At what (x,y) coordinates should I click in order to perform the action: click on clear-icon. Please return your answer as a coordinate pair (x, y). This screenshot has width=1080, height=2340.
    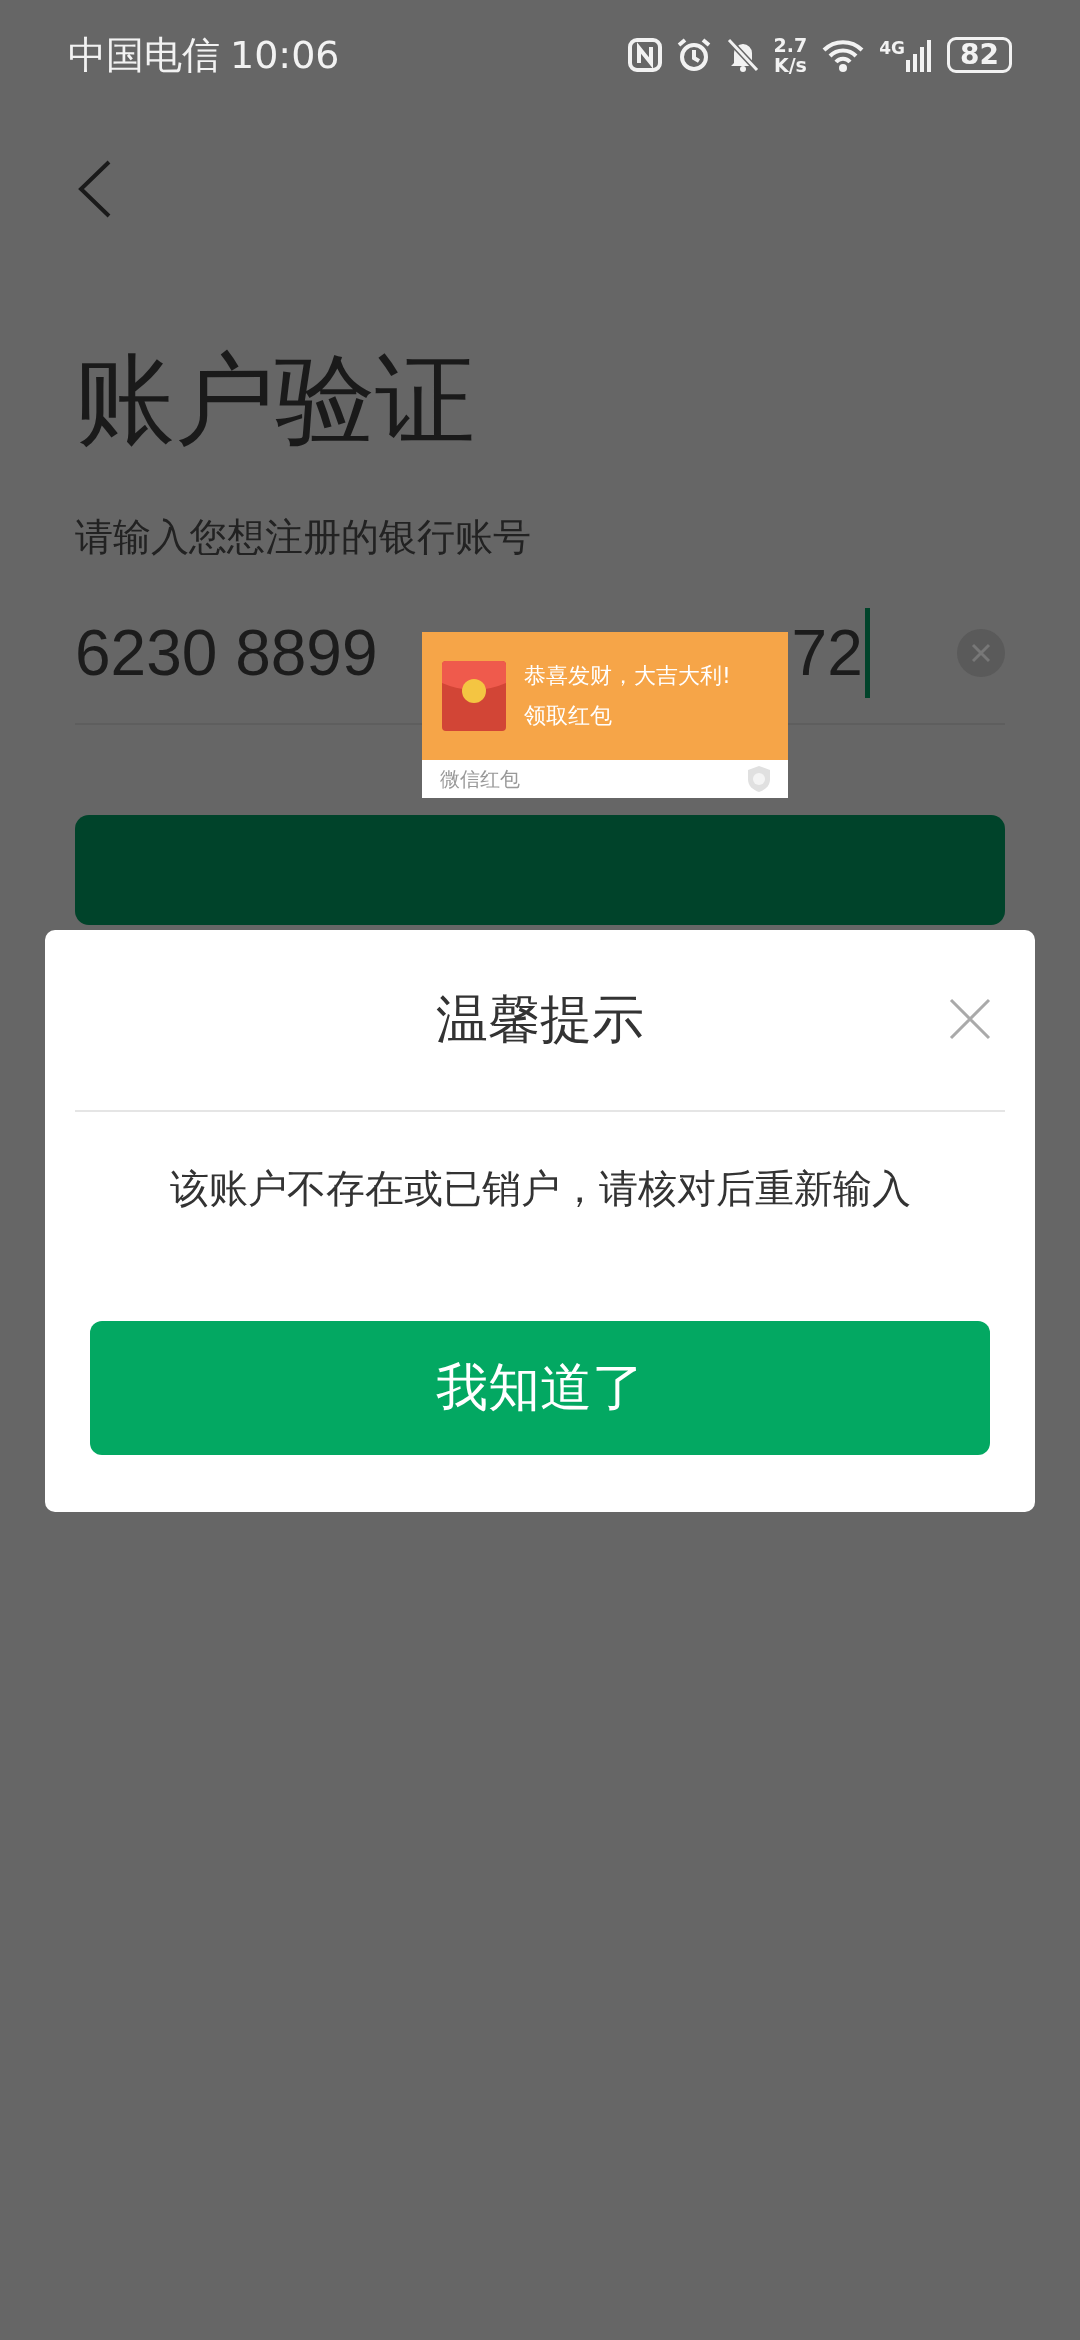
    Looking at the image, I should click on (981, 653).